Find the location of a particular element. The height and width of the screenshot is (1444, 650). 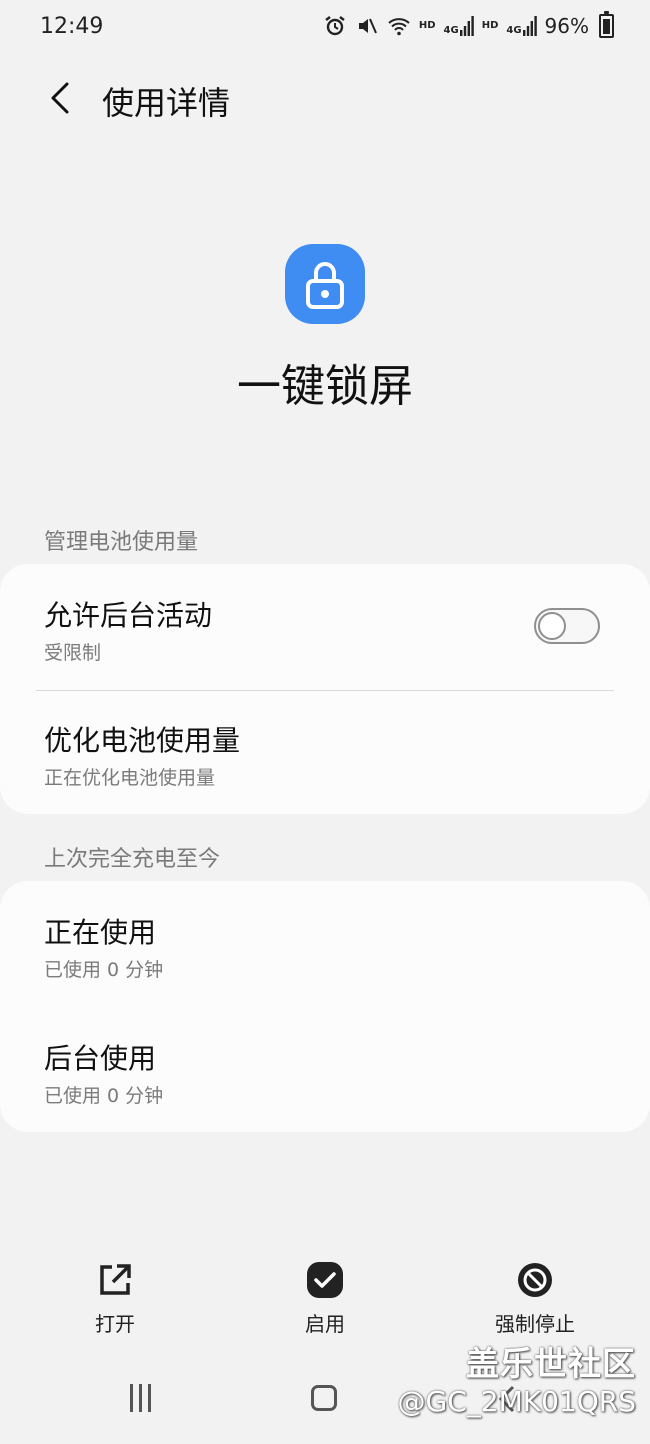

section-label-since-full-charge: 上次完全充电至今 is located at coordinates (132, 859).